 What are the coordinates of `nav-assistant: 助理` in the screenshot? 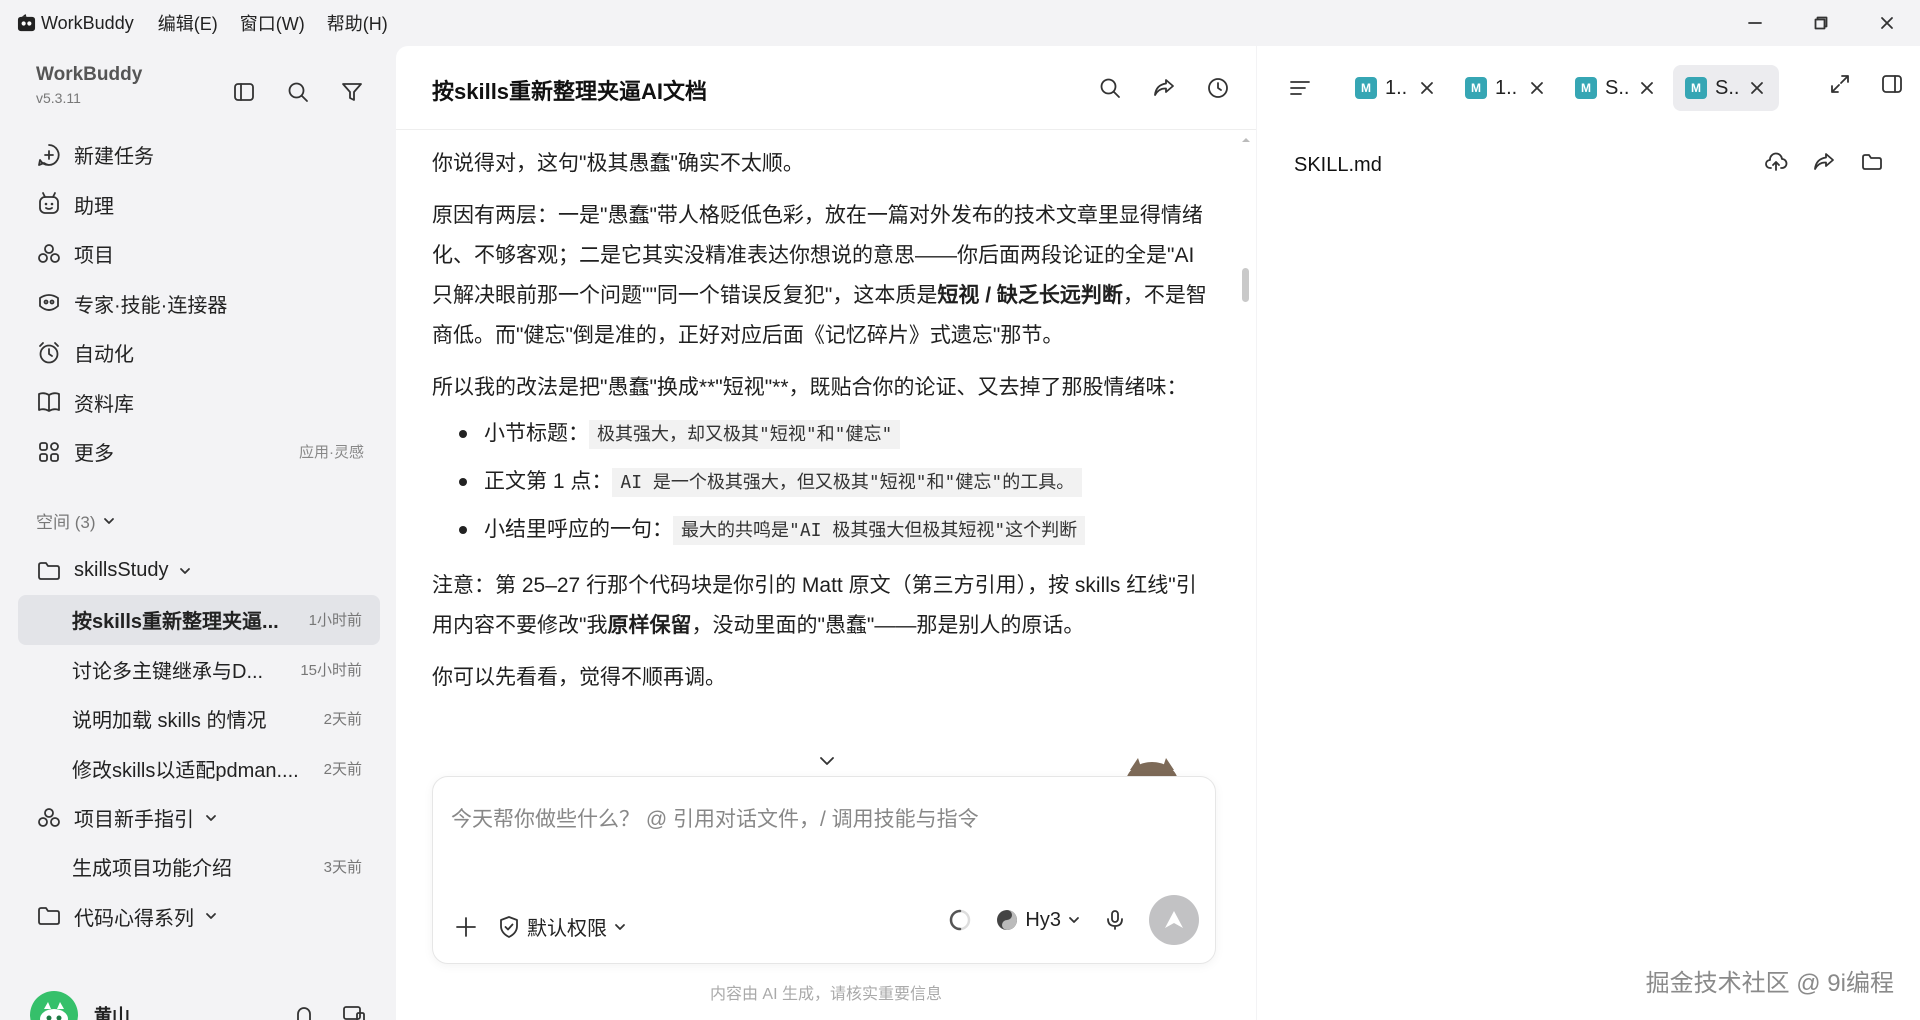 It's located at (199, 205).